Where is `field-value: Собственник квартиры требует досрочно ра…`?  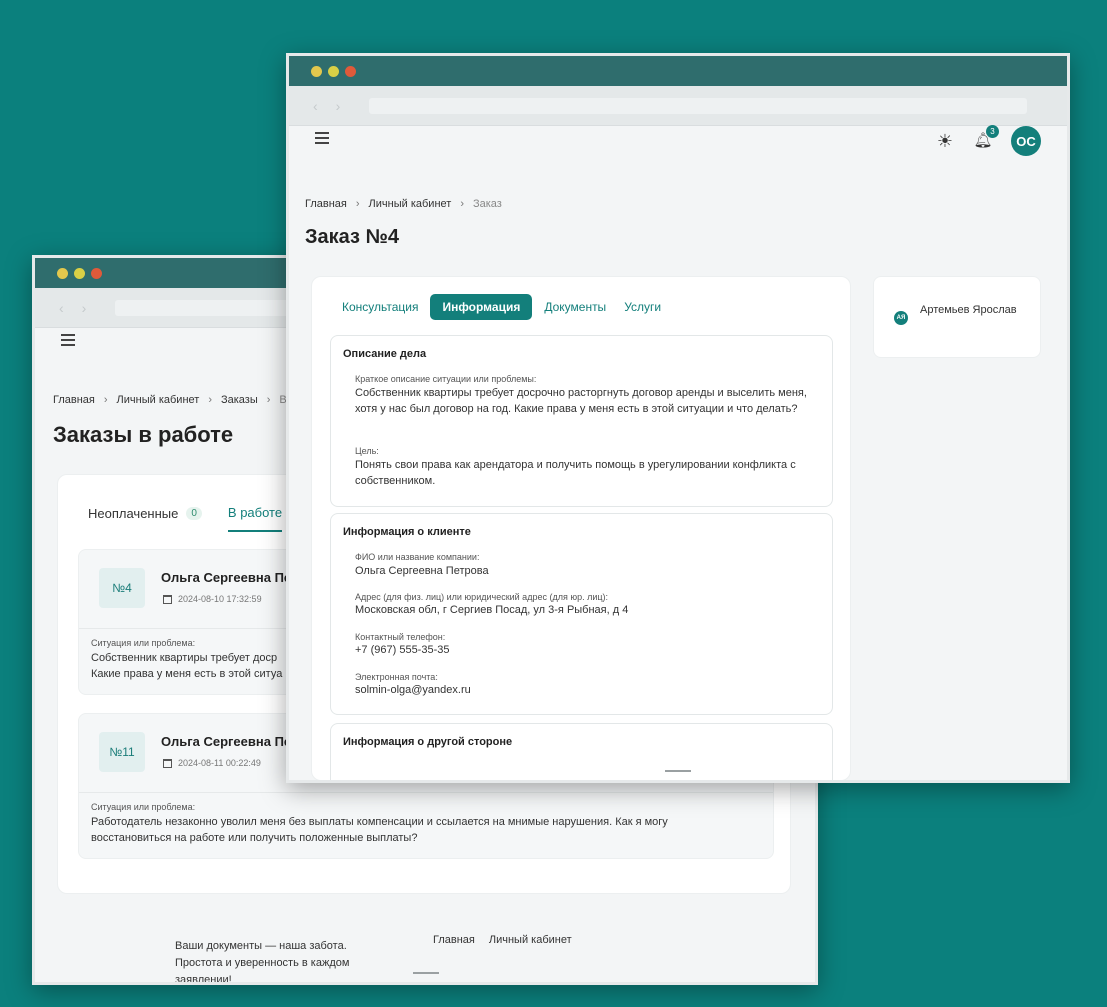 field-value: Собственник квартиры требует досрочно ра… is located at coordinates (581, 401).